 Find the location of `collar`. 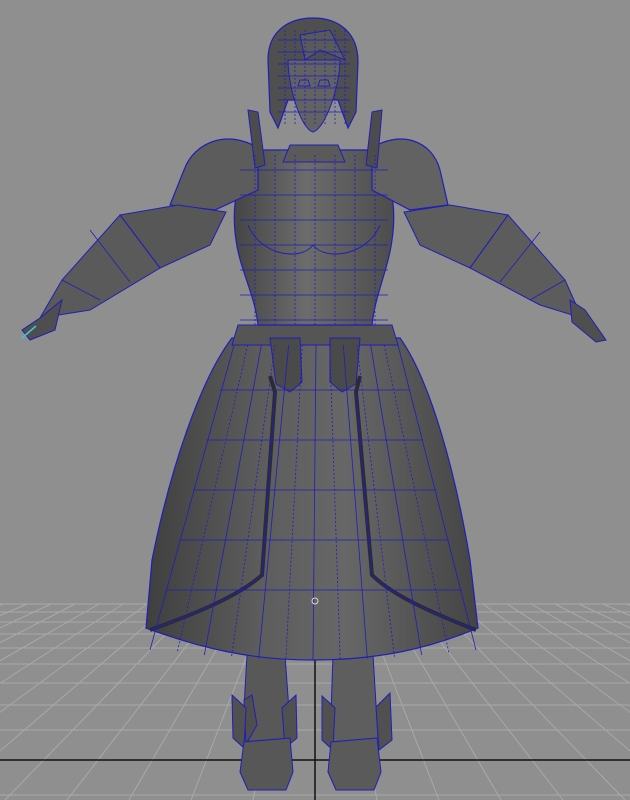

collar is located at coordinates (314, 153).